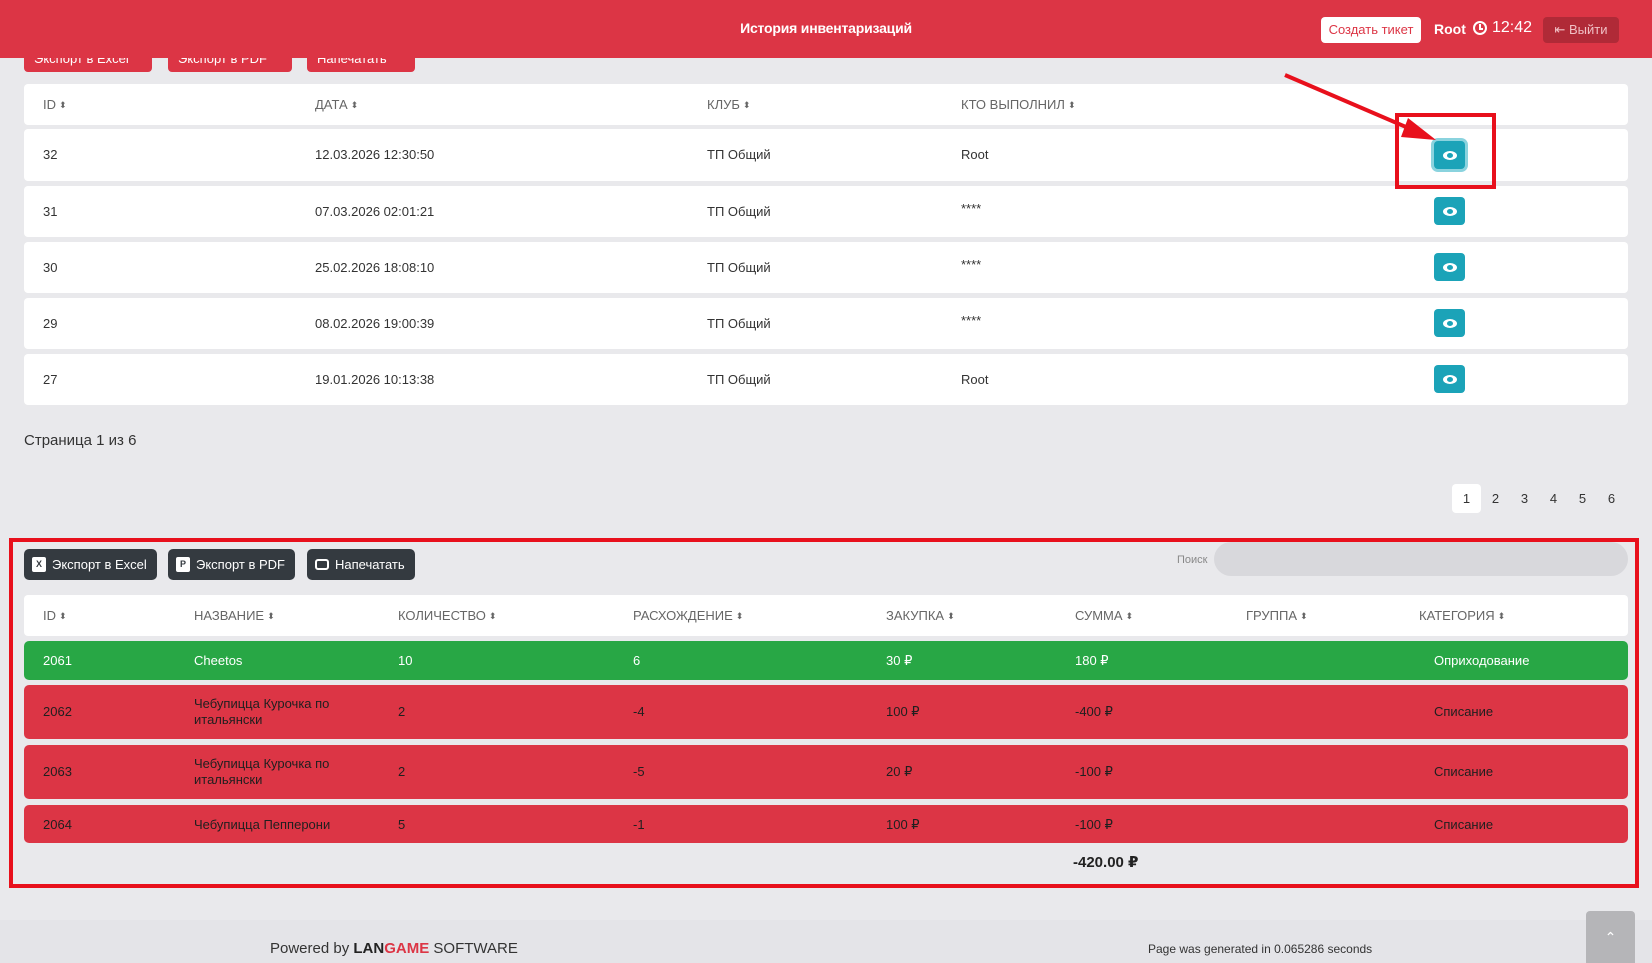 The width and height of the screenshot is (1652, 963). Describe the element at coordinates (1352, 104) in the screenshot. I see `arrow-line` at that location.